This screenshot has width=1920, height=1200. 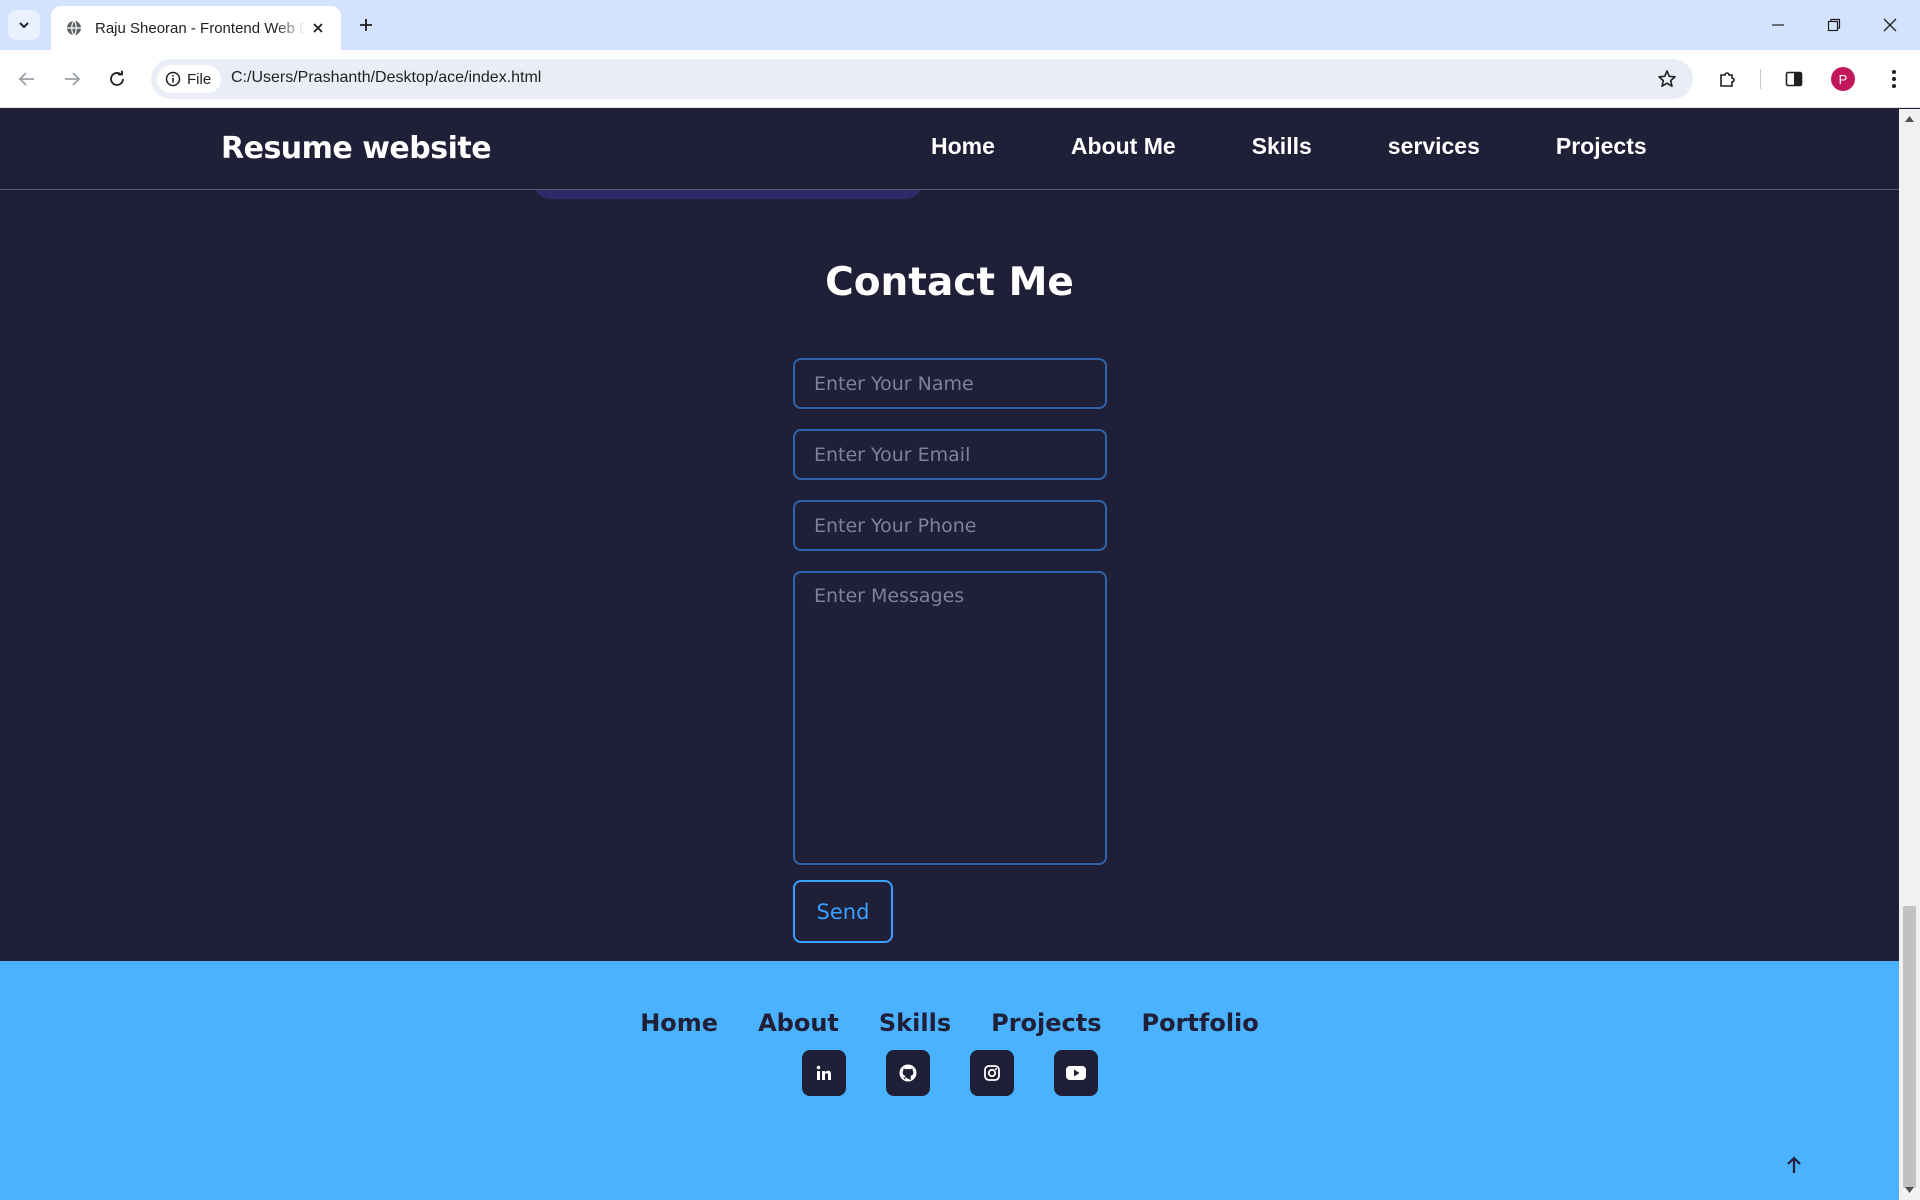 I want to click on restore-button, so click(x=1834, y=25).